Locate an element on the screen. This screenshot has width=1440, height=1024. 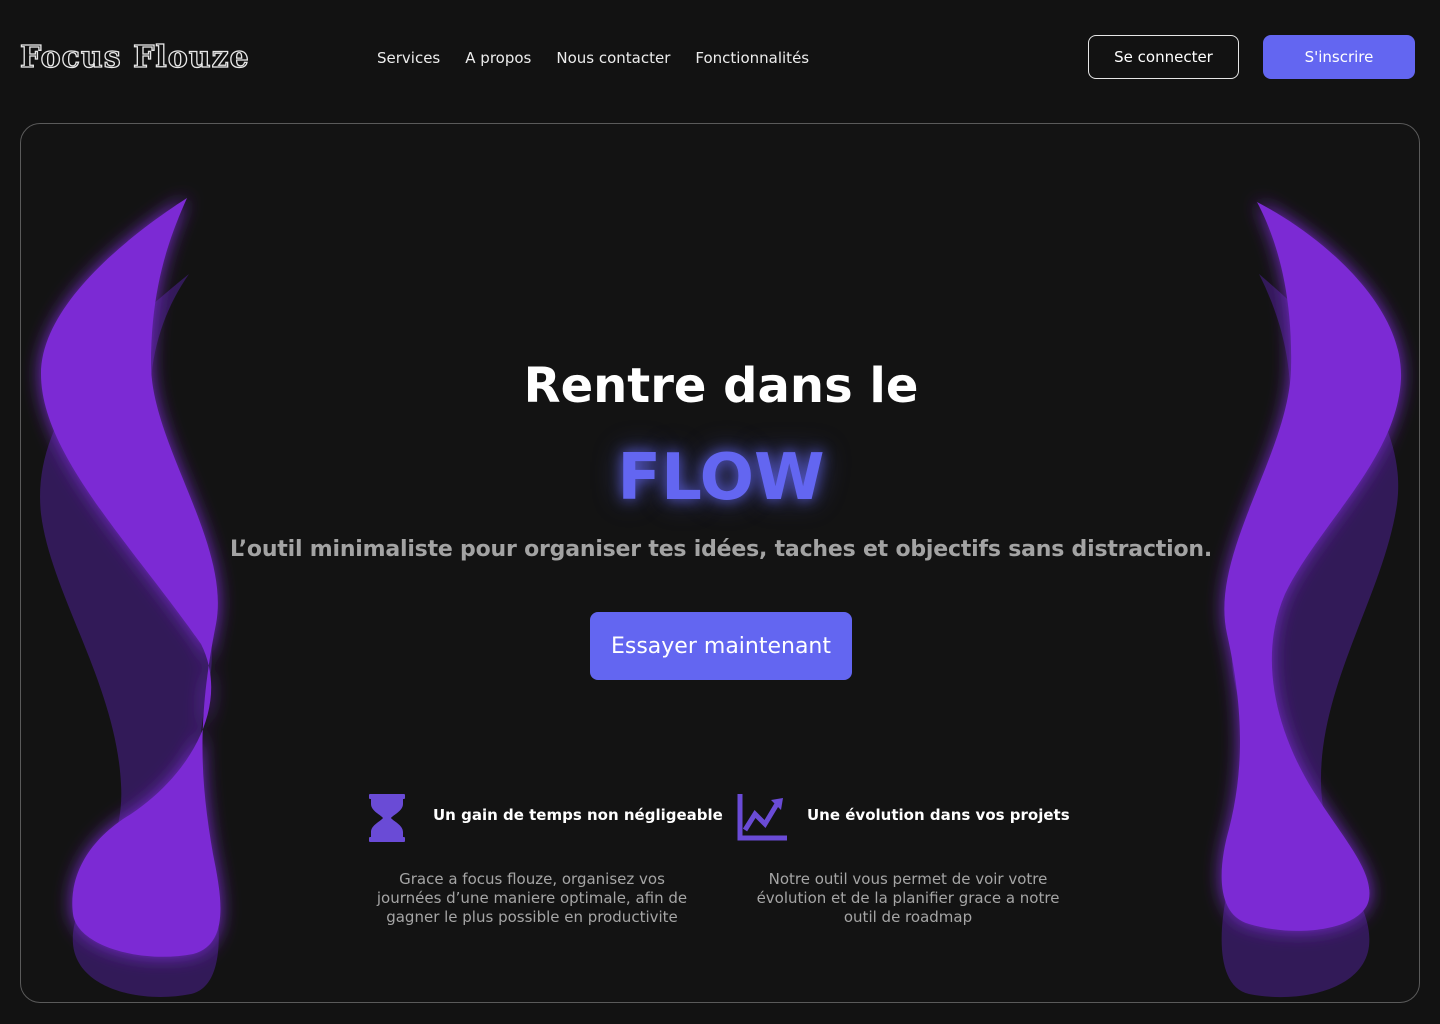
nav-link-services: Services is located at coordinates (408, 58).